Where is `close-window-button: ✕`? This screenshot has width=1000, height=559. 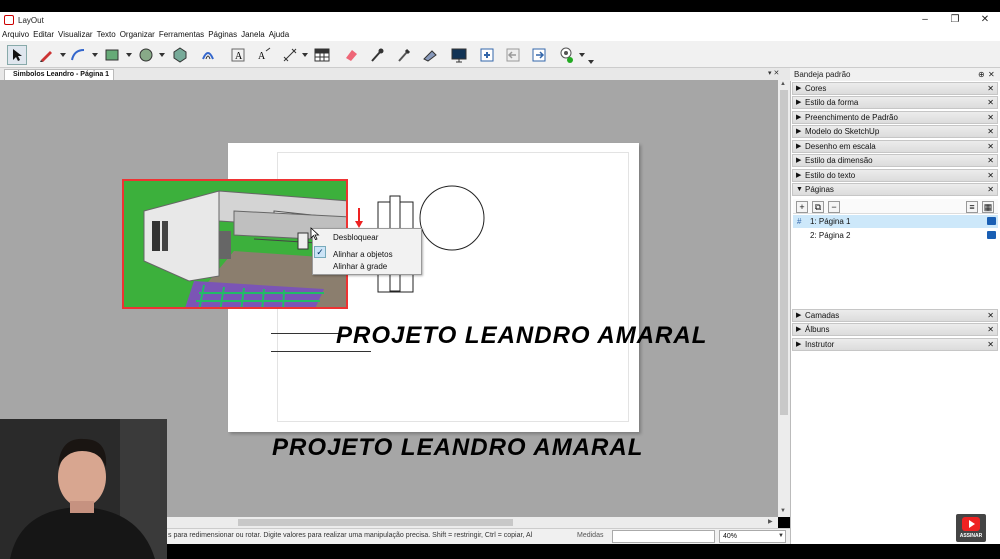
close-window-button: ✕ is located at coordinates (985, 20).